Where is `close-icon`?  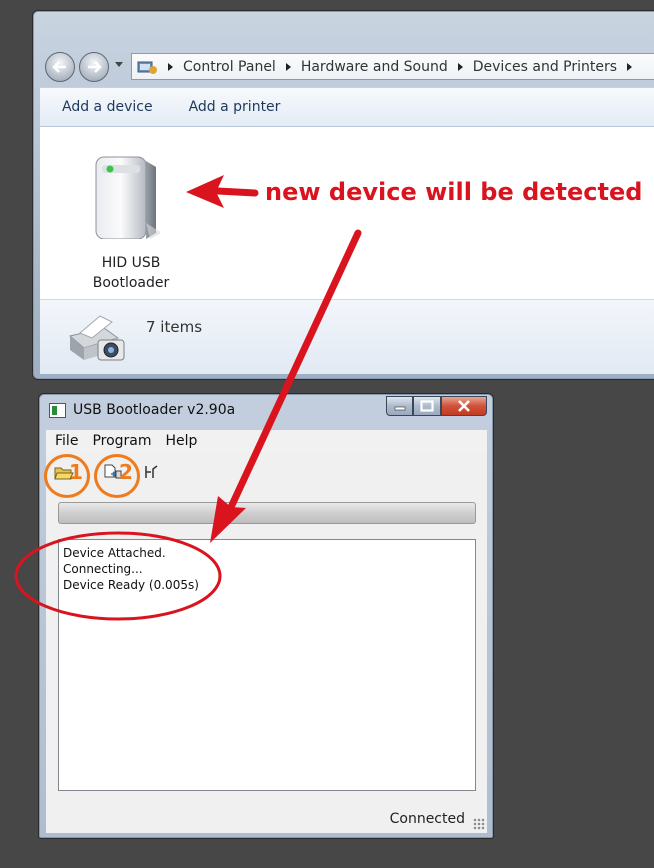
close-icon is located at coordinates (464, 406).